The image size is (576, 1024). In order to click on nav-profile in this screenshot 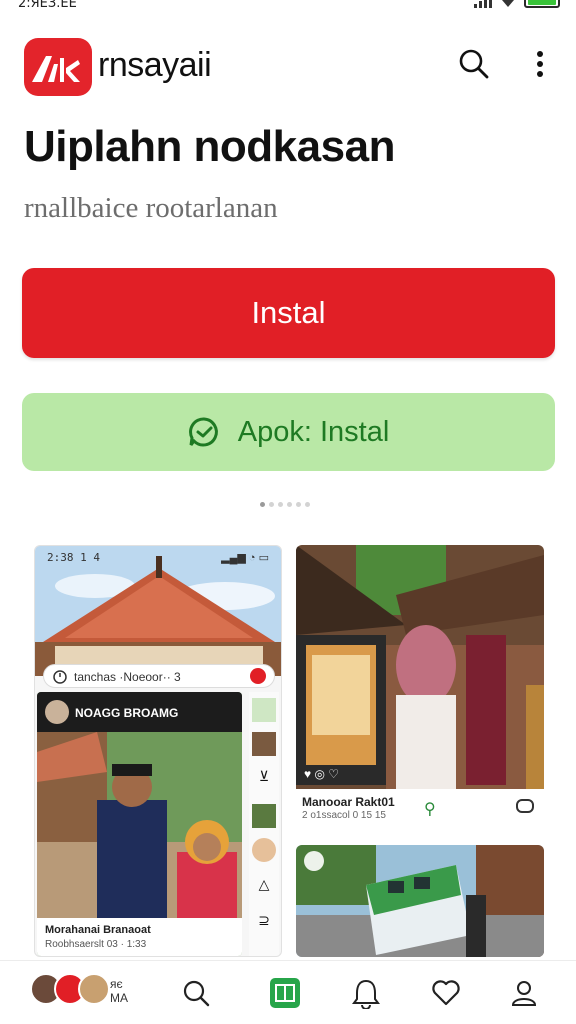, I will do `click(524, 993)`.